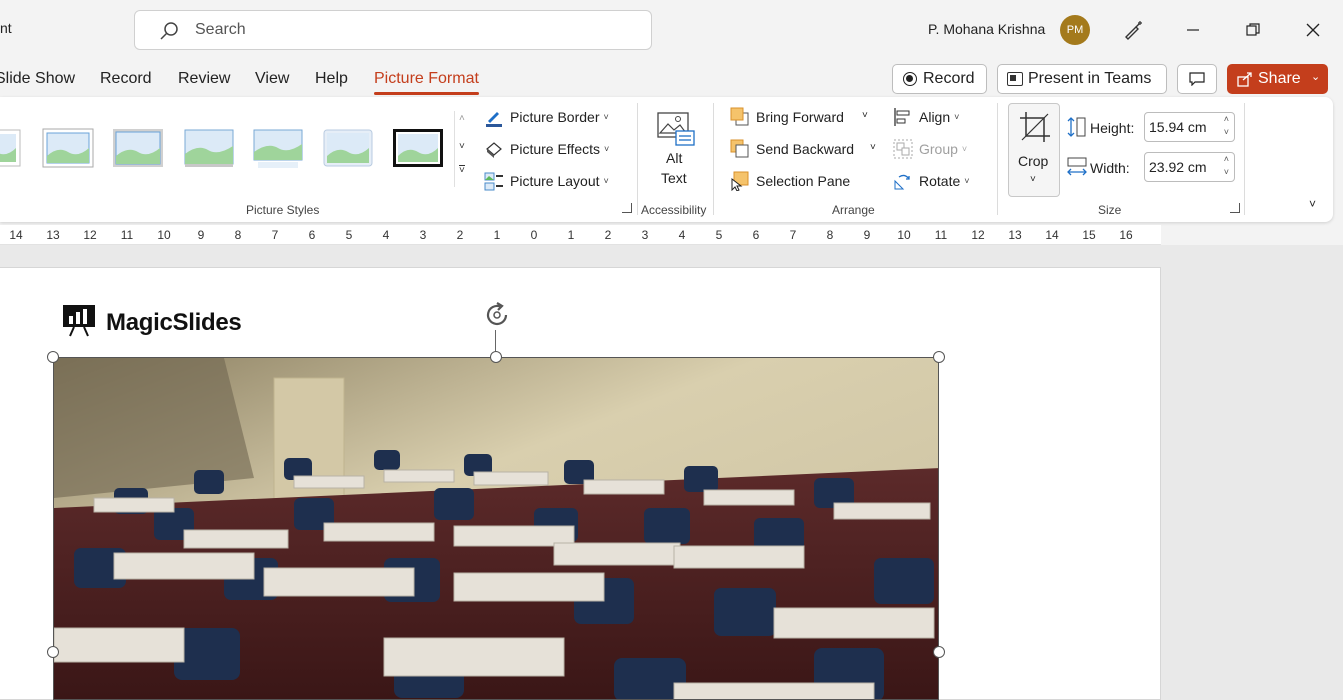 This screenshot has width=1343, height=700. I want to click on gallery-up-icon: ˄, so click(462, 118).